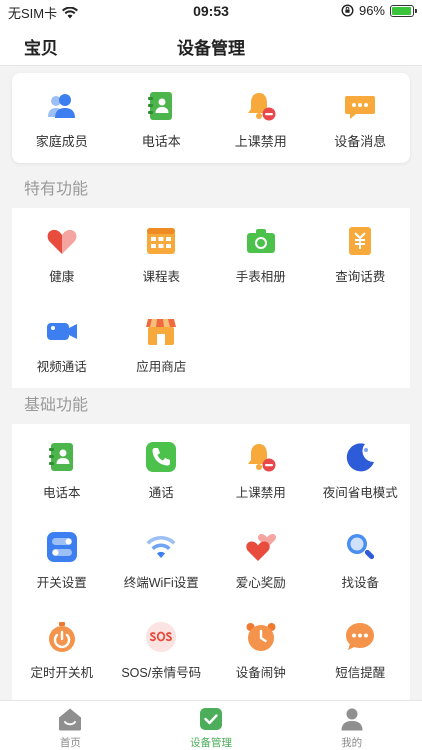 This screenshot has width=422, height=750. What do you see at coordinates (211, 48) in the screenshot?
I see `page-title: 设备管理` at bounding box center [211, 48].